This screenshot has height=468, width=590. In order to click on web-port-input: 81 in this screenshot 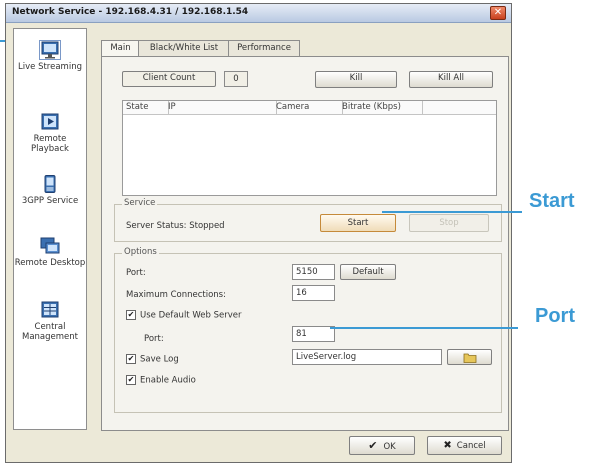, I will do `click(313, 334)`.